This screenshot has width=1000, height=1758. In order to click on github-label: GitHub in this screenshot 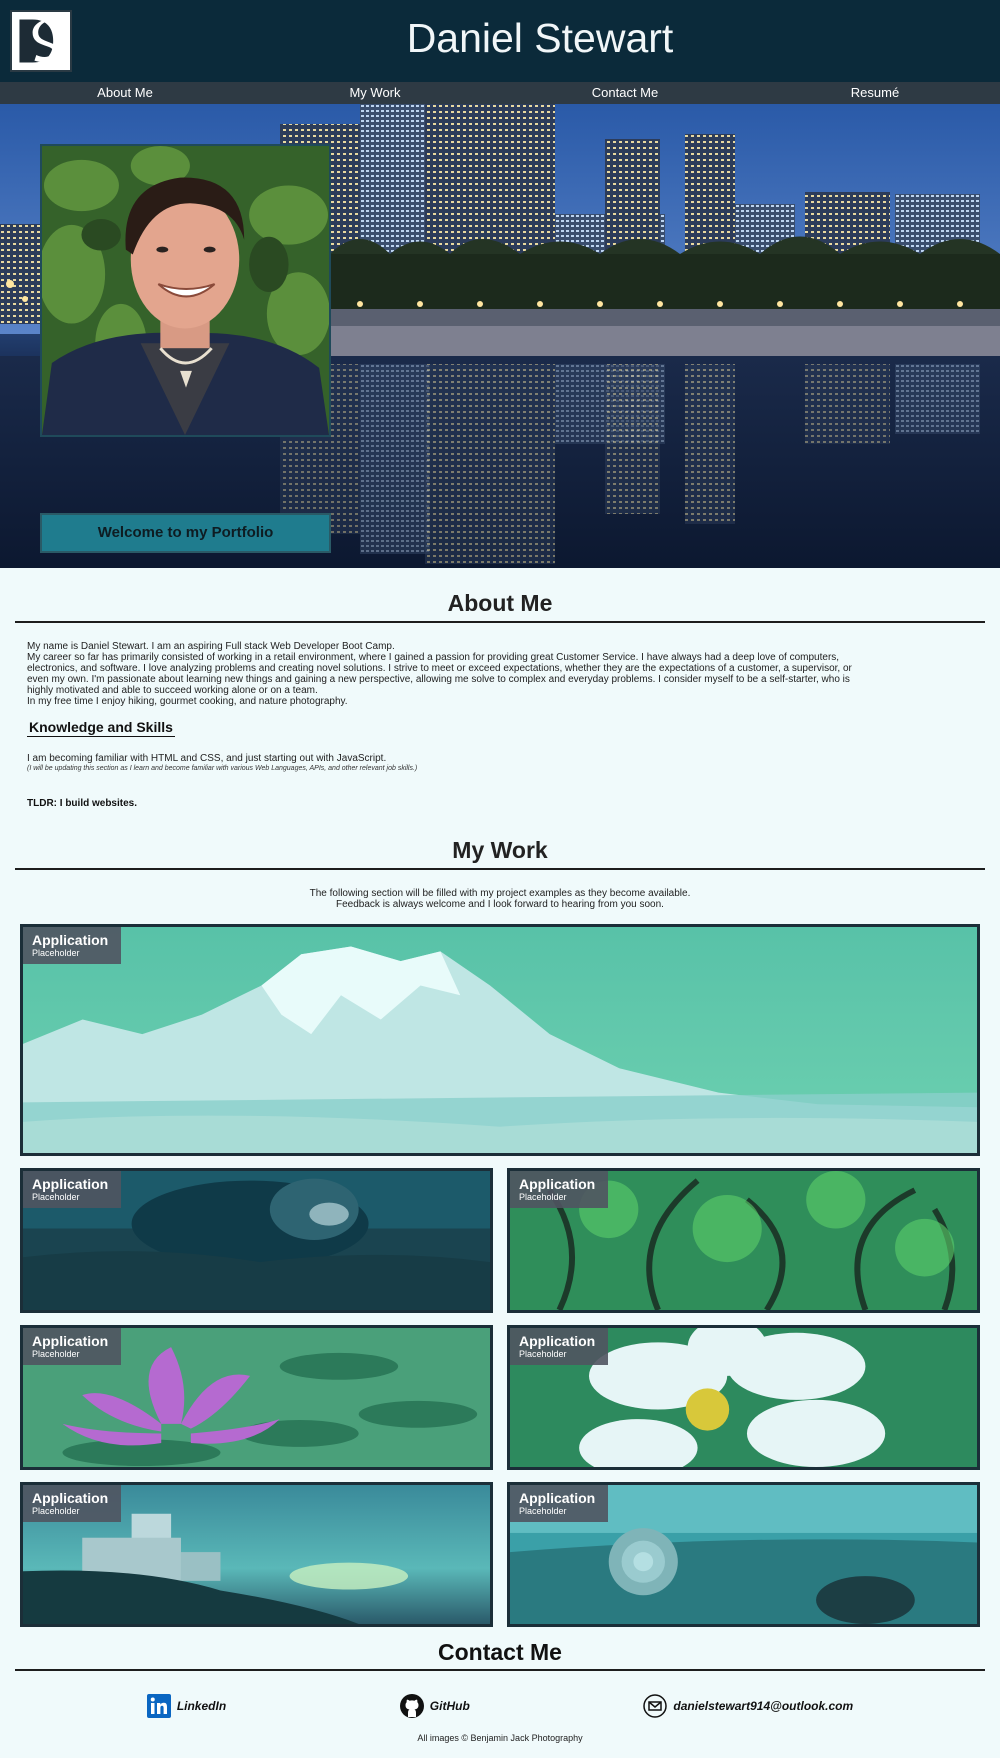, I will do `click(449, 1706)`.